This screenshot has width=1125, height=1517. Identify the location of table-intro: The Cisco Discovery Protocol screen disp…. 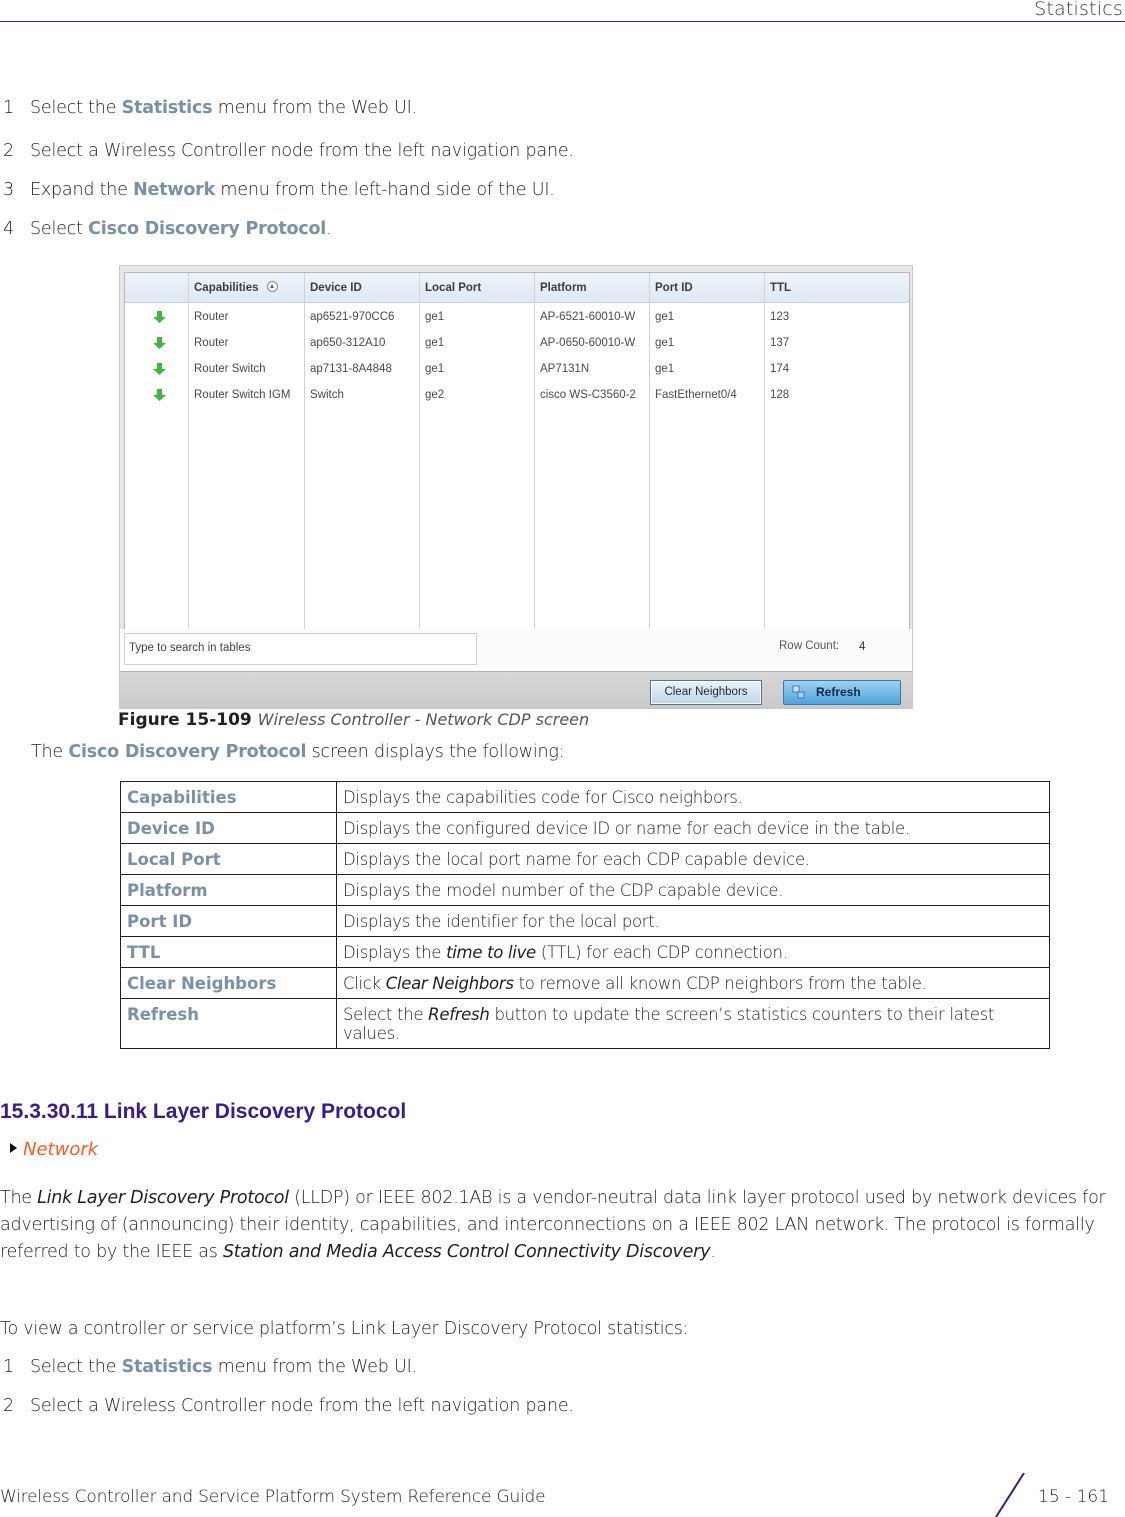
(298, 752).